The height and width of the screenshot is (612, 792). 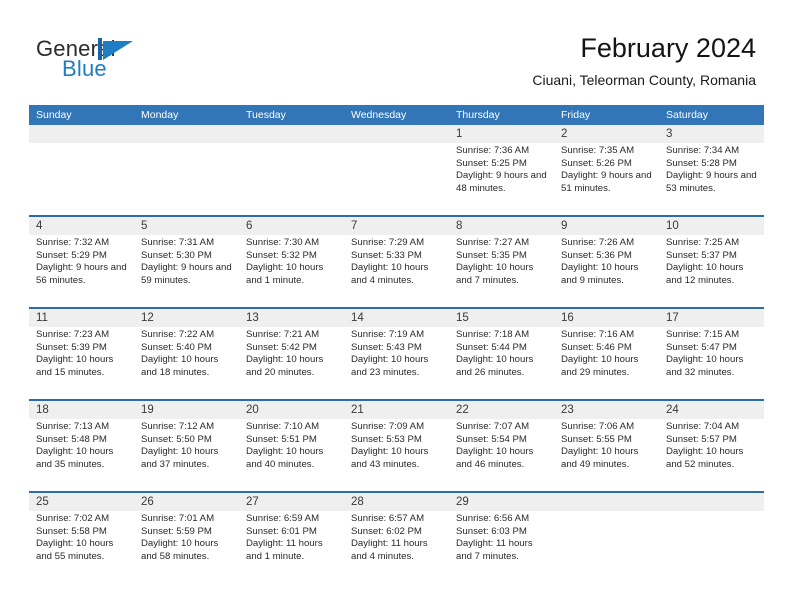 I want to click on daylight-text: Daylight: 10 hours and 40 minutes., so click(x=285, y=458).